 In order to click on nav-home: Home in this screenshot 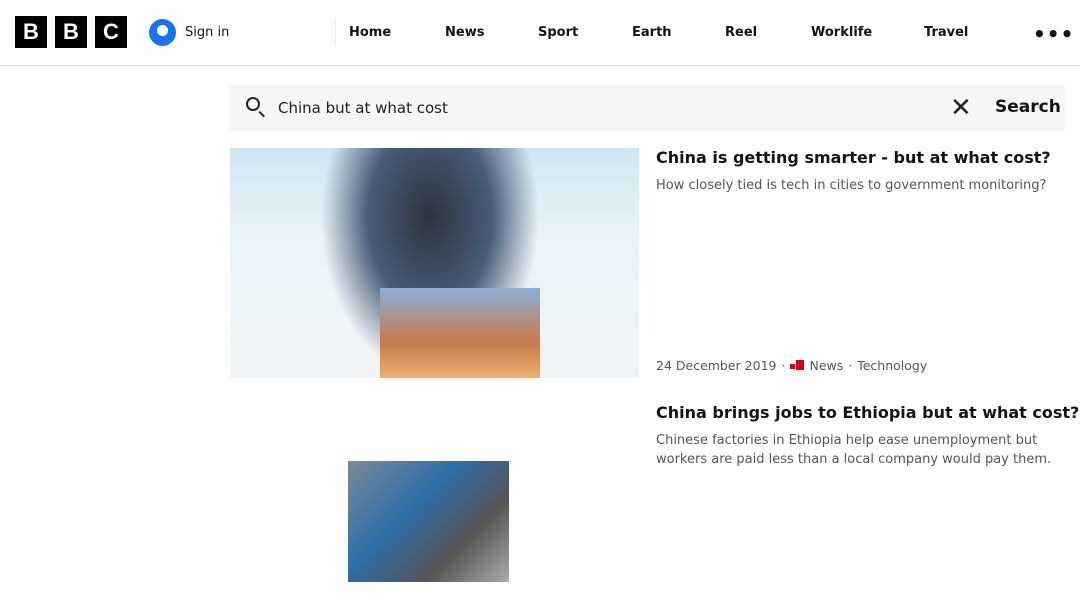, I will do `click(370, 32)`.